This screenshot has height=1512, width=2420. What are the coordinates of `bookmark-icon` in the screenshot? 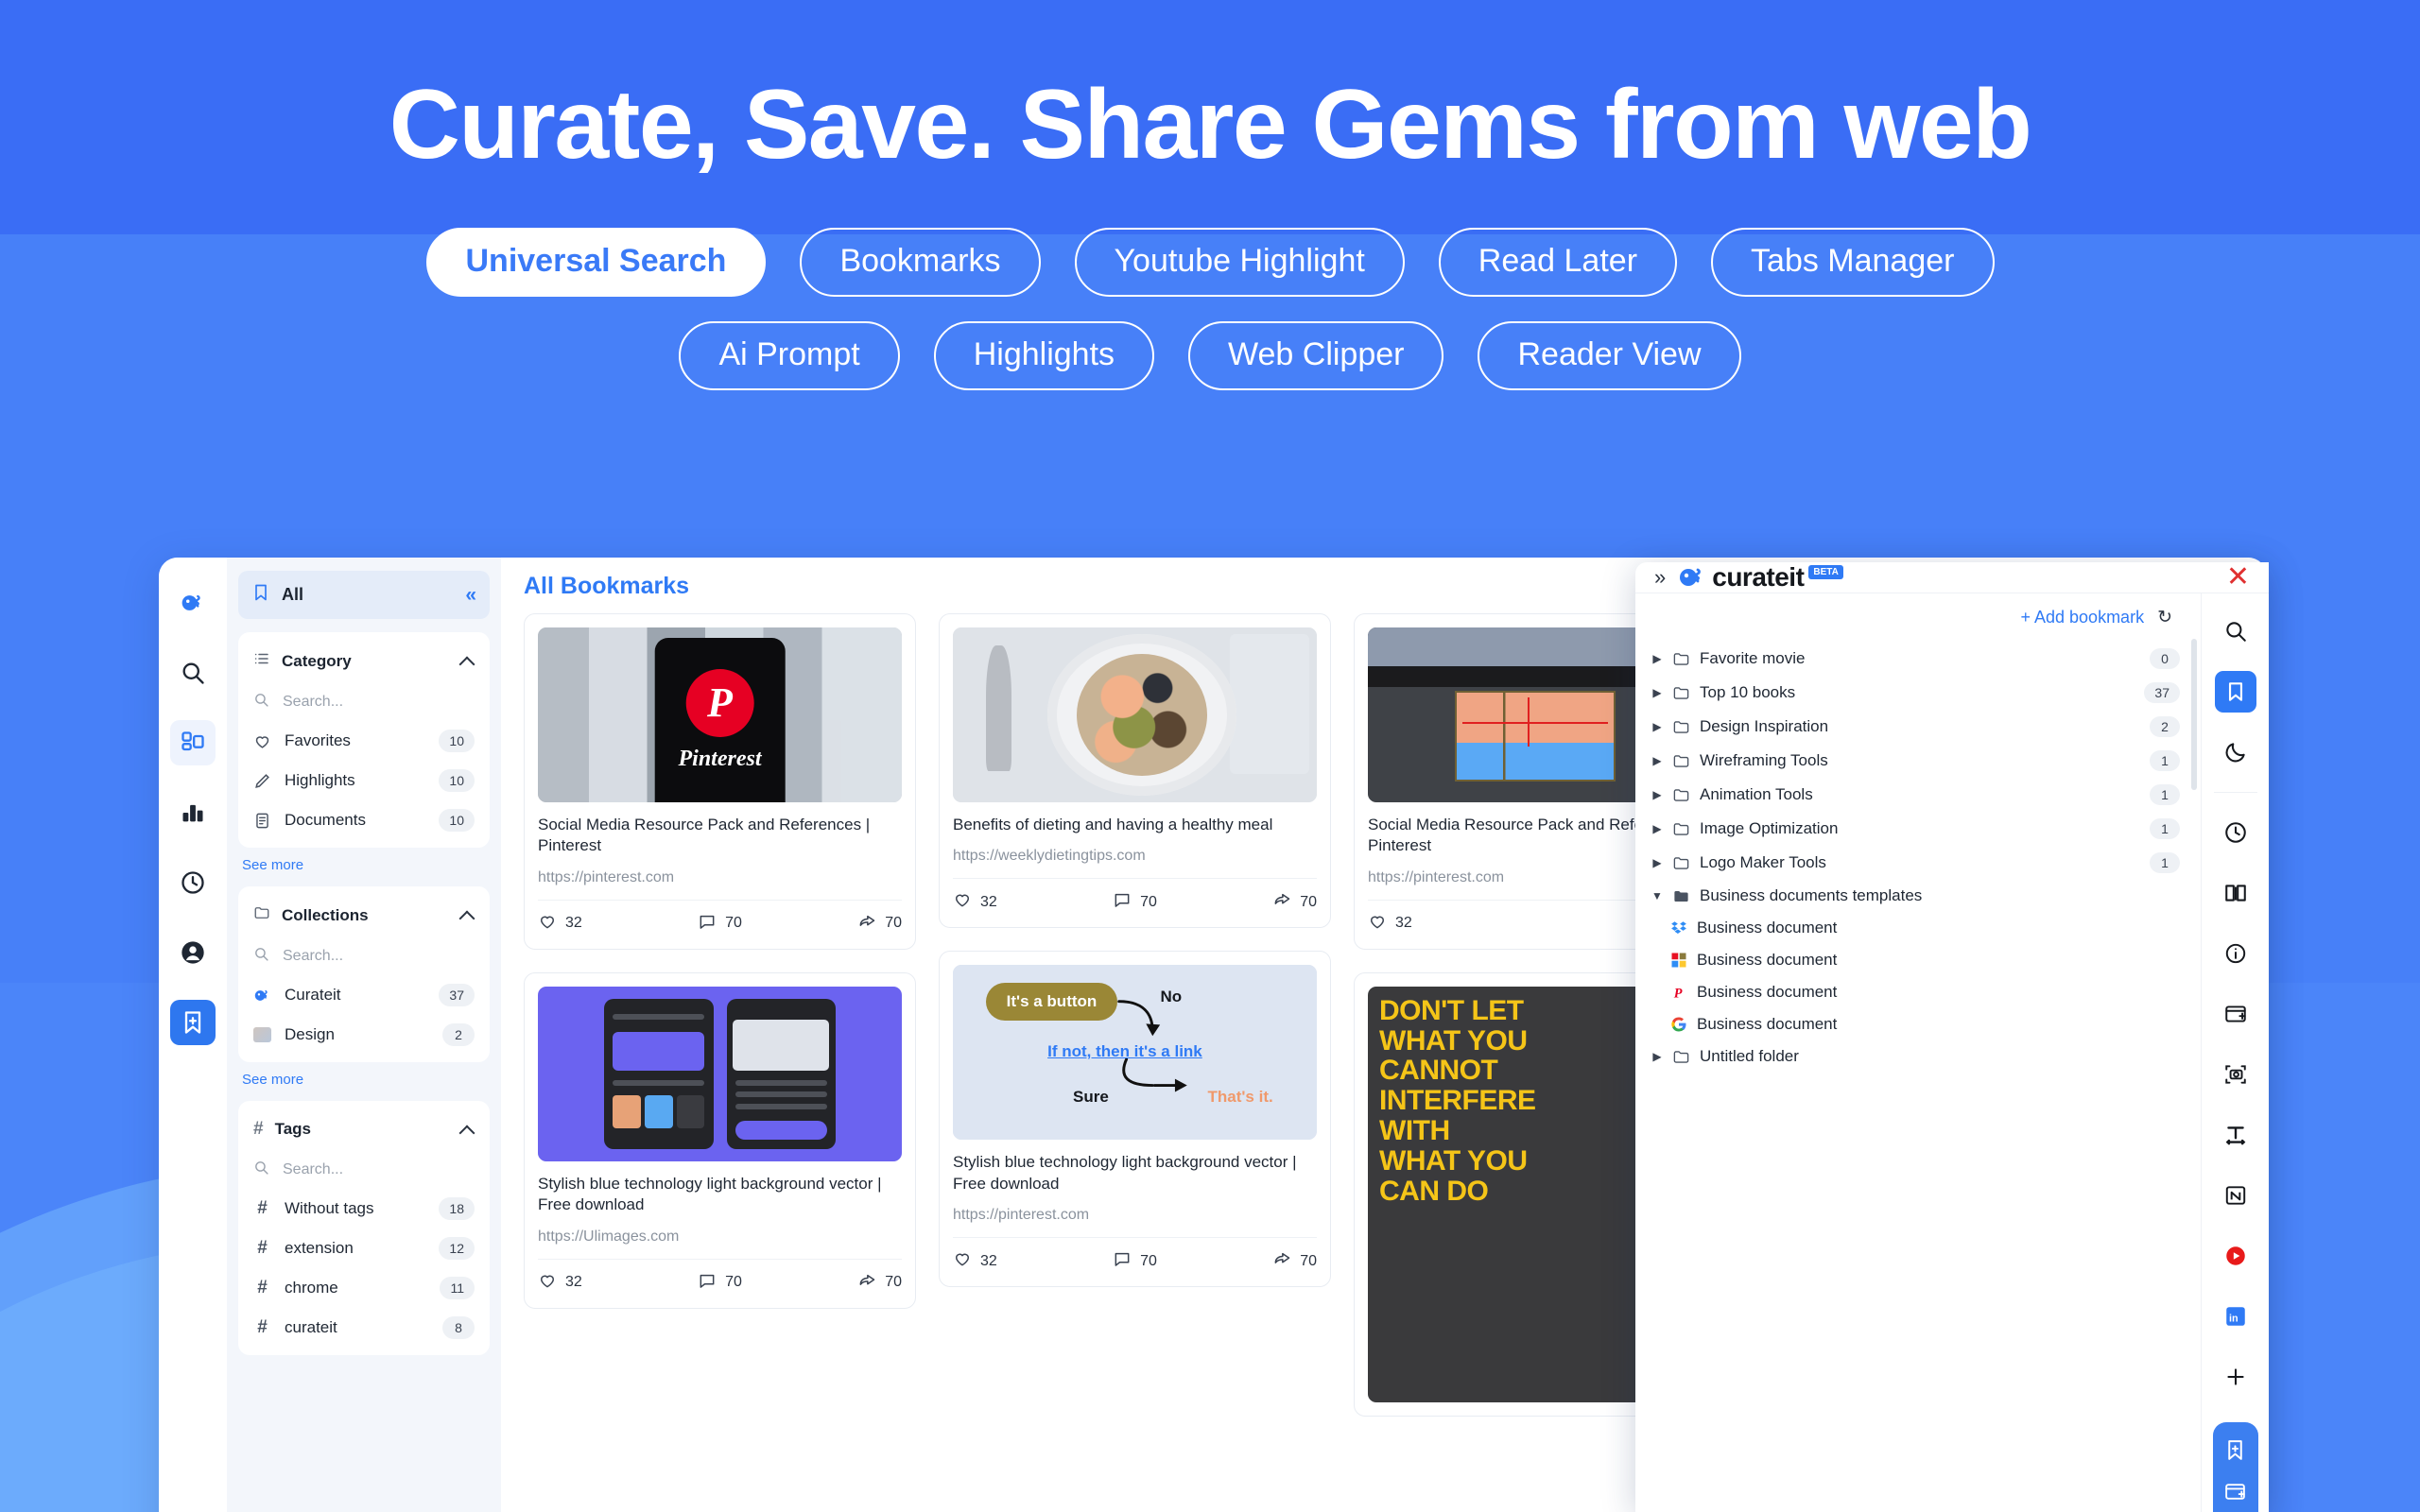 It's located at (2235, 692).